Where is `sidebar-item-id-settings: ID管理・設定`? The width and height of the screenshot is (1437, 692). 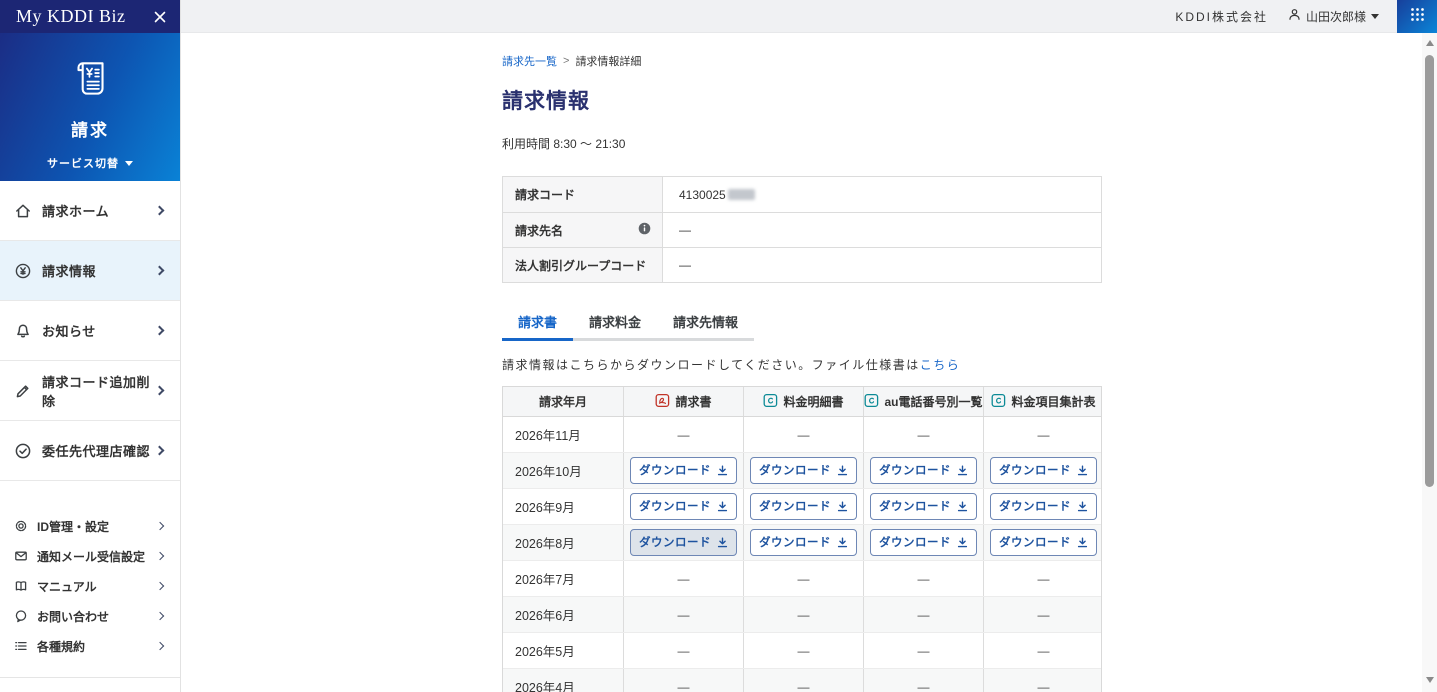 sidebar-item-id-settings: ID管理・設定 is located at coordinates (90, 526).